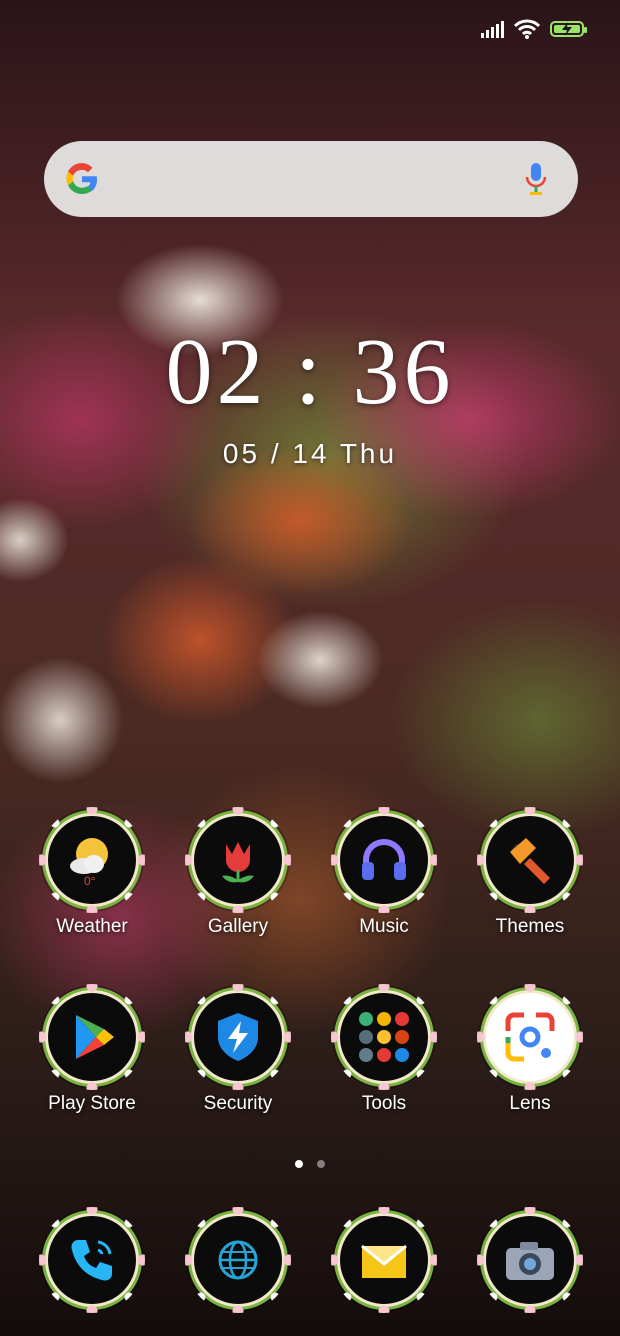 This screenshot has height=1336, width=620. What do you see at coordinates (310, 1164) in the screenshot?
I see `page-indicator` at bounding box center [310, 1164].